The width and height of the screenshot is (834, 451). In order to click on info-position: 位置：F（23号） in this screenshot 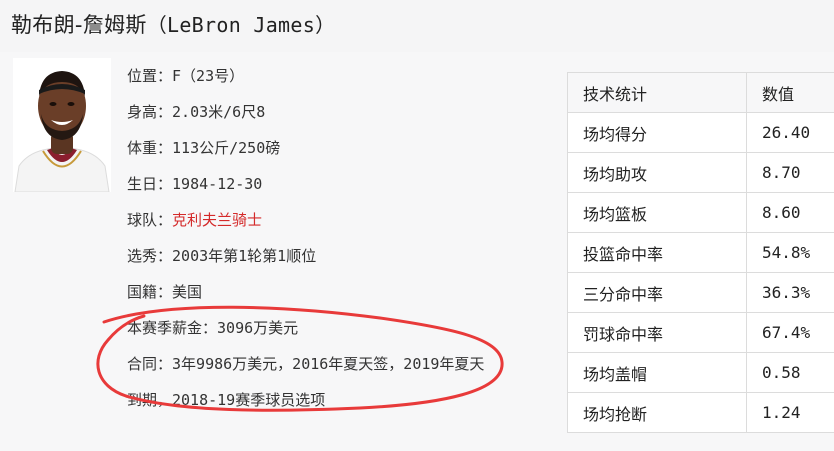, I will do `click(337, 76)`.